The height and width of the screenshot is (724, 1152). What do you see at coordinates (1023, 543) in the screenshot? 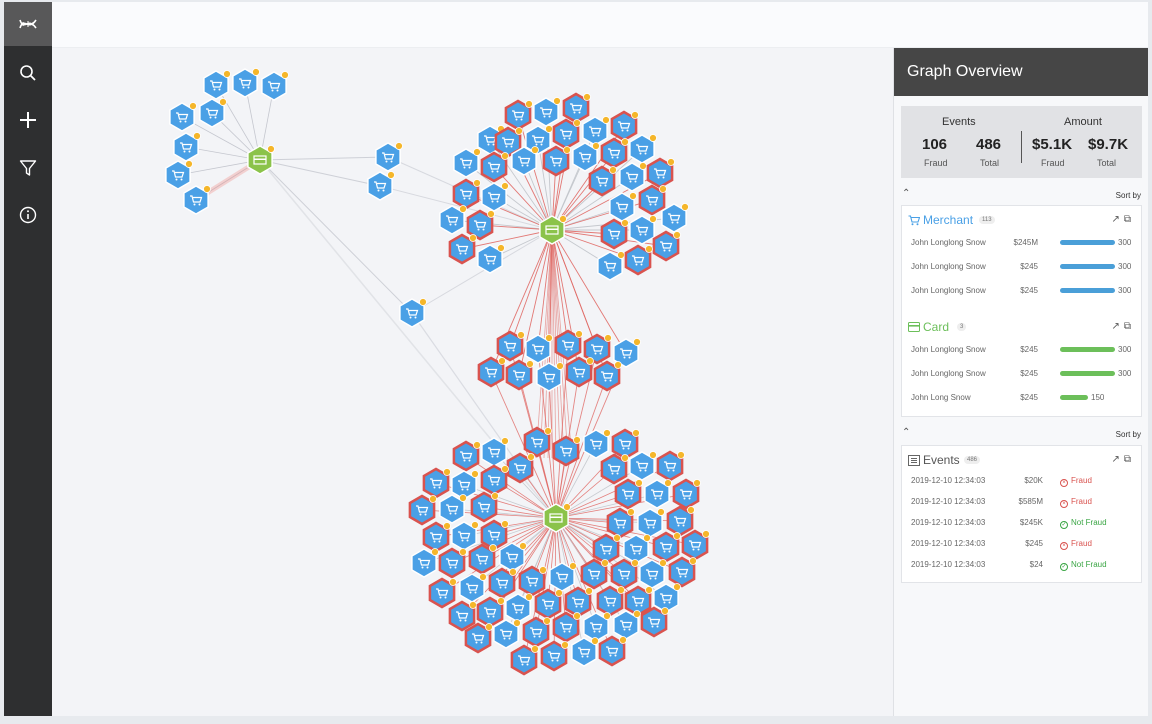
I see `event-row: 2019-12-10 12:34:03 $245 × Fraud` at bounding box center [1023, 543].